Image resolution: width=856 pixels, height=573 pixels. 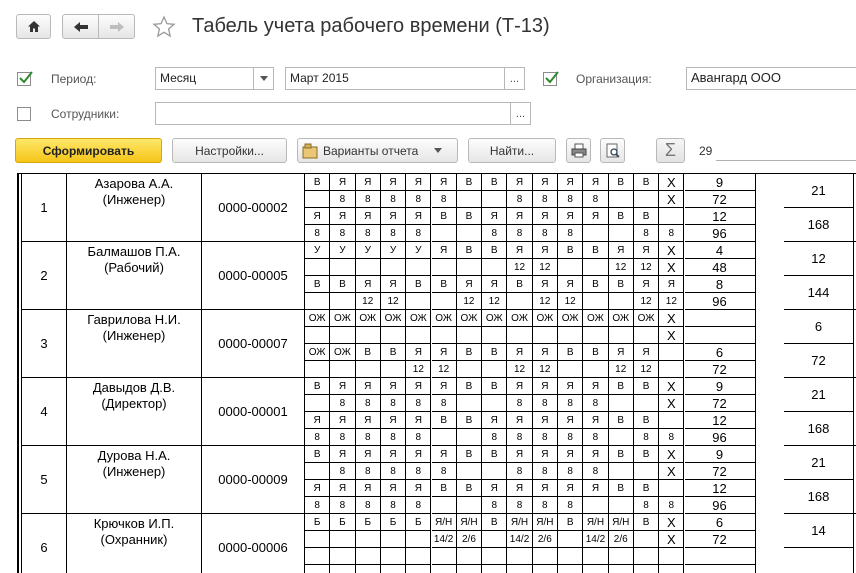 I want to click on period-checkbox, so click(x=25, y=78).